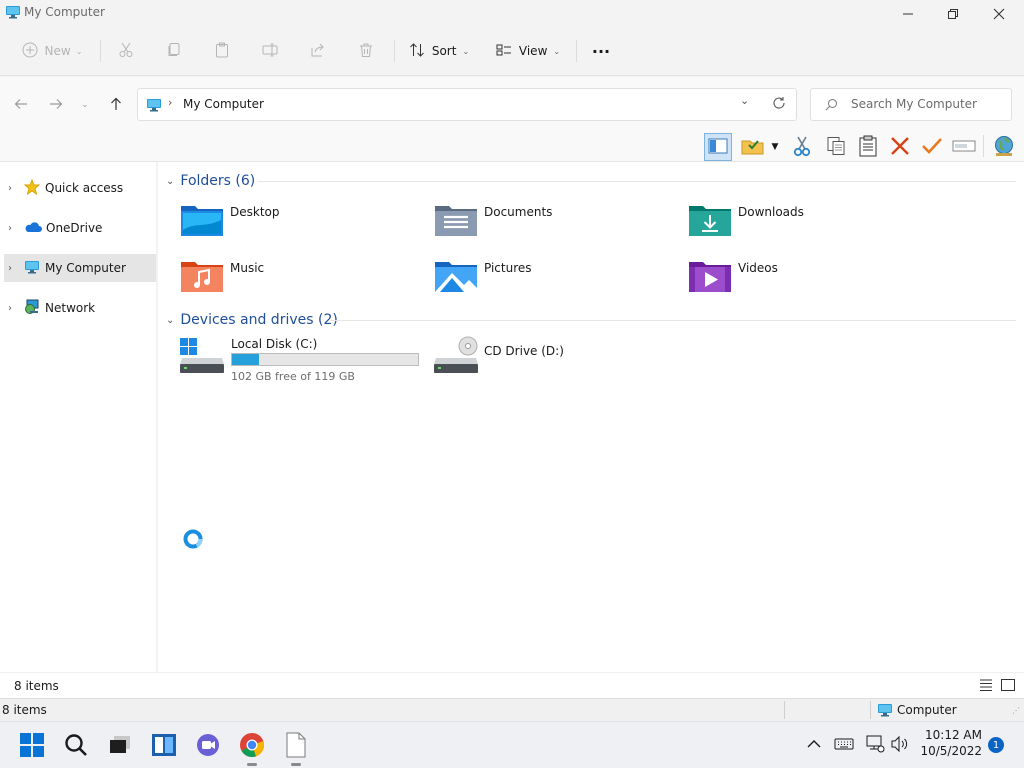  What do you see at coordinates (467, 104) in the screenshot?
I see `address-bar: › My Computer ⌄` at bounding box center [467, 104].